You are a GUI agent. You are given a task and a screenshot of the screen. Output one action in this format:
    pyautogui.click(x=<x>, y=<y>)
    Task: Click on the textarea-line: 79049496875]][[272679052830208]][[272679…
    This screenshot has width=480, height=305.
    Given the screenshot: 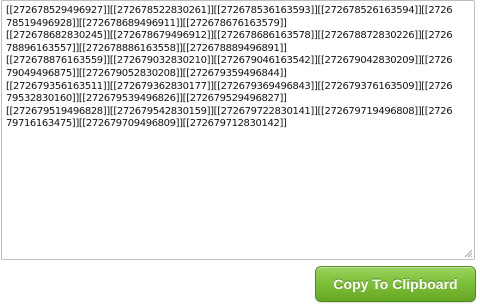 What is the action you would take?
    pyautogui.click(x=146, y=73)
    